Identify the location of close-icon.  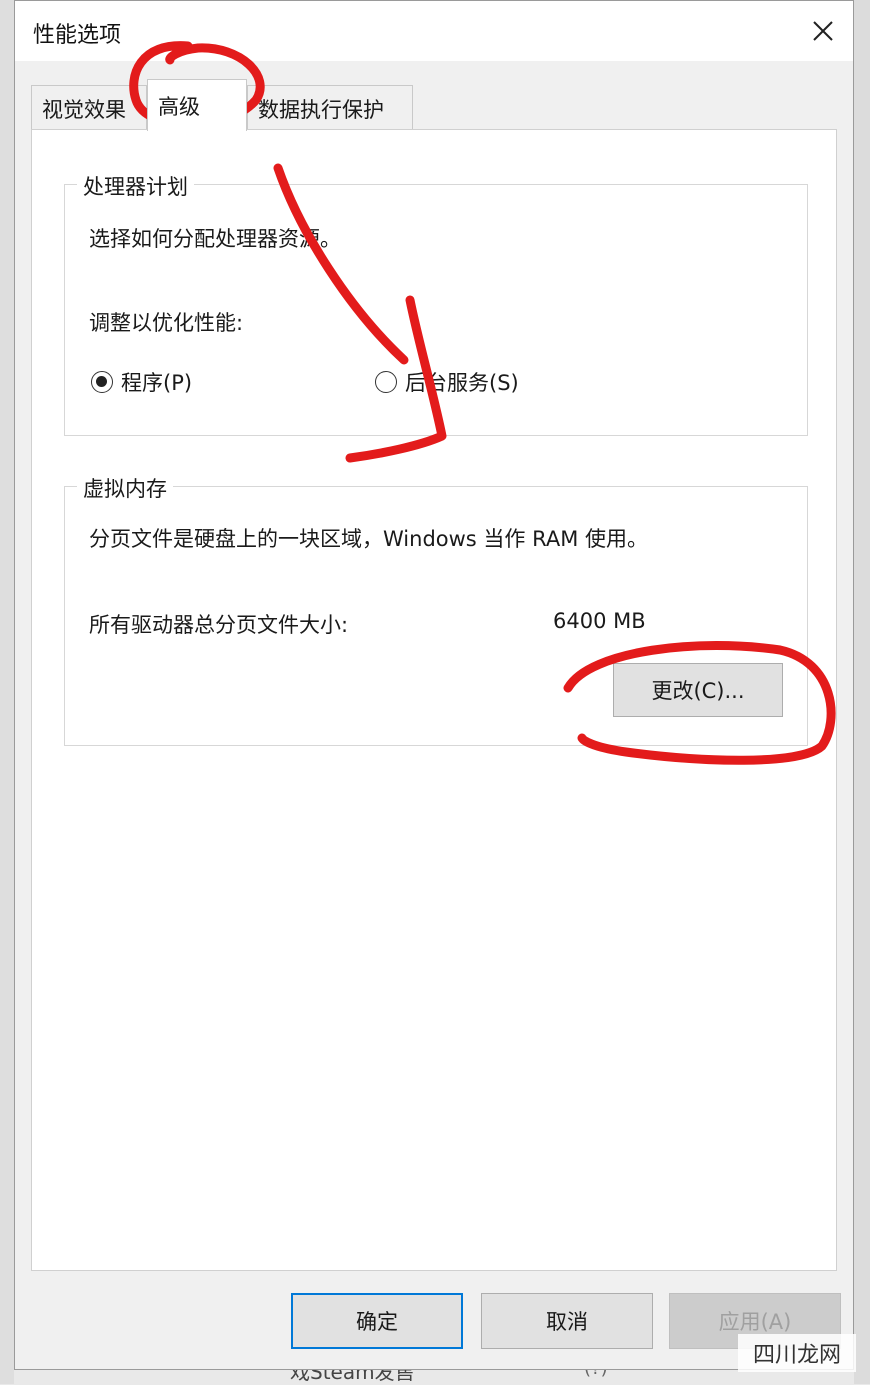
(823, 31).